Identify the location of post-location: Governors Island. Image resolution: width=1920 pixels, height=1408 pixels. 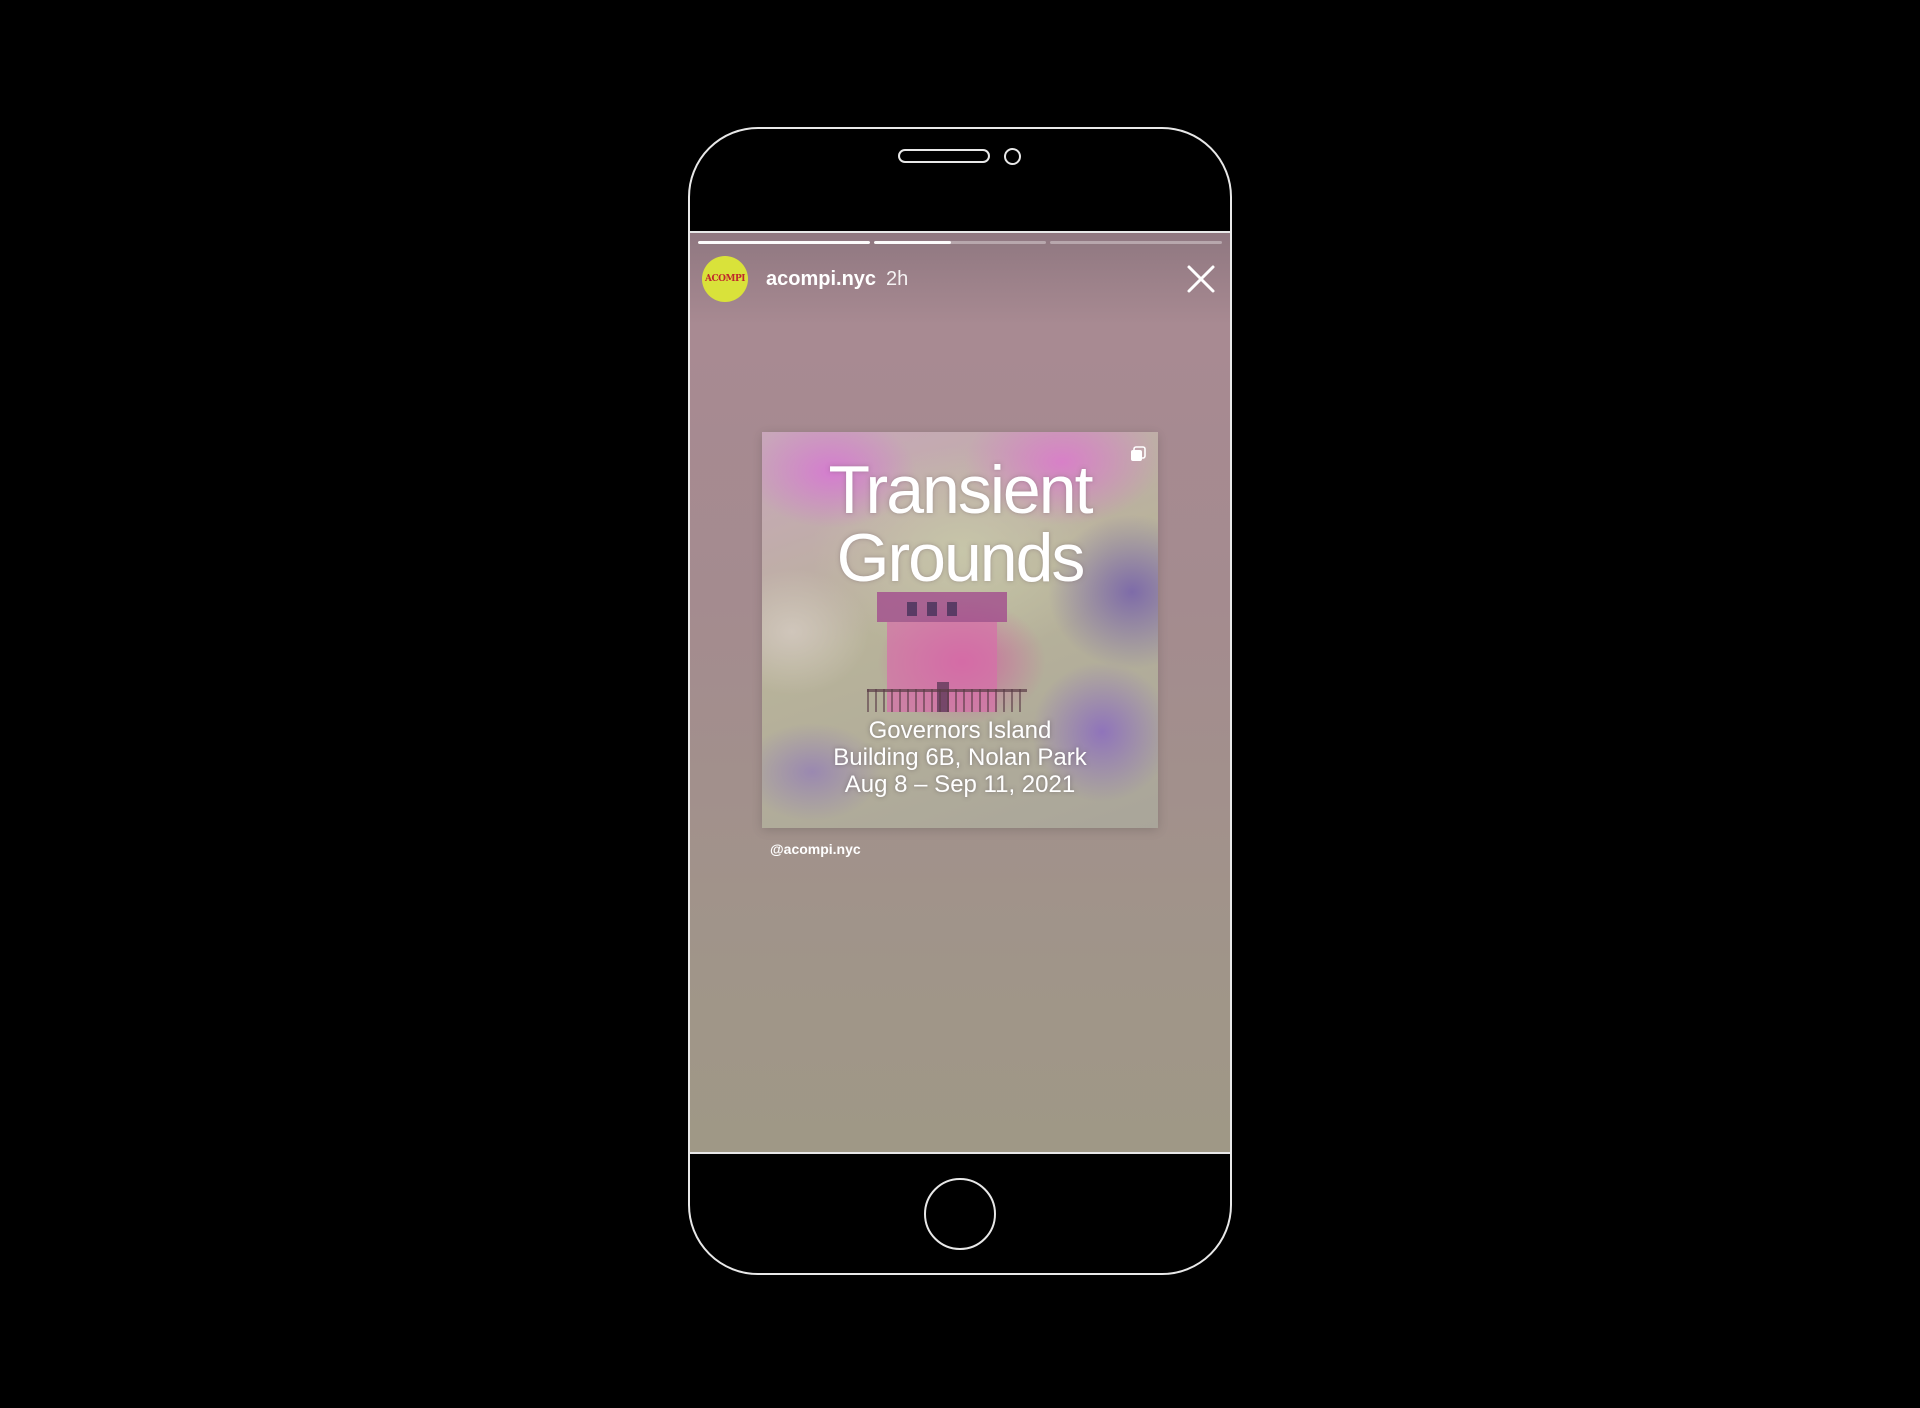
(960, 730).